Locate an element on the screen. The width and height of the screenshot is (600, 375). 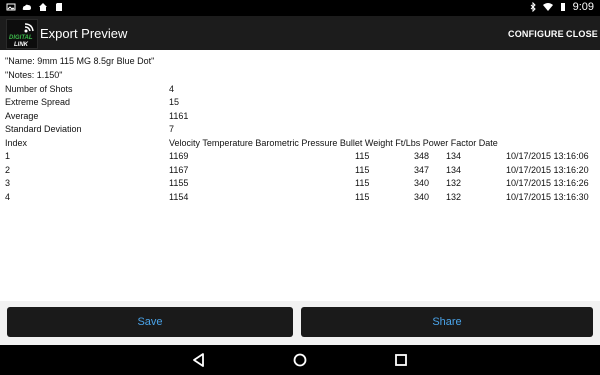
row-ftlbs: 347 is located at coordinates (422, 170).